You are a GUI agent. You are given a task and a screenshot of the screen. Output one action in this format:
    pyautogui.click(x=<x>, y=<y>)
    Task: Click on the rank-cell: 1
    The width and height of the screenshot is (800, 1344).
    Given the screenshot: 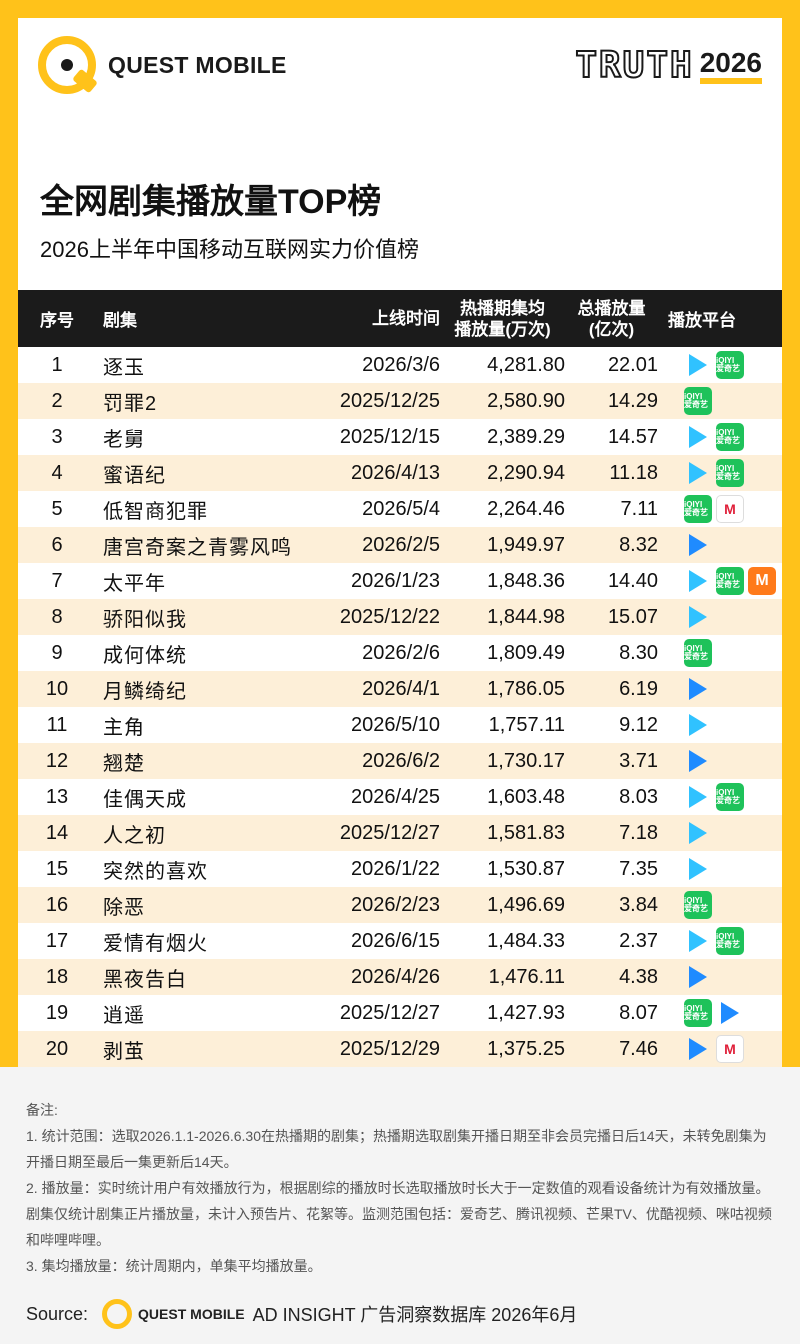 What is the action you would take?
    pyautogui.click(x=57, y=364)
    